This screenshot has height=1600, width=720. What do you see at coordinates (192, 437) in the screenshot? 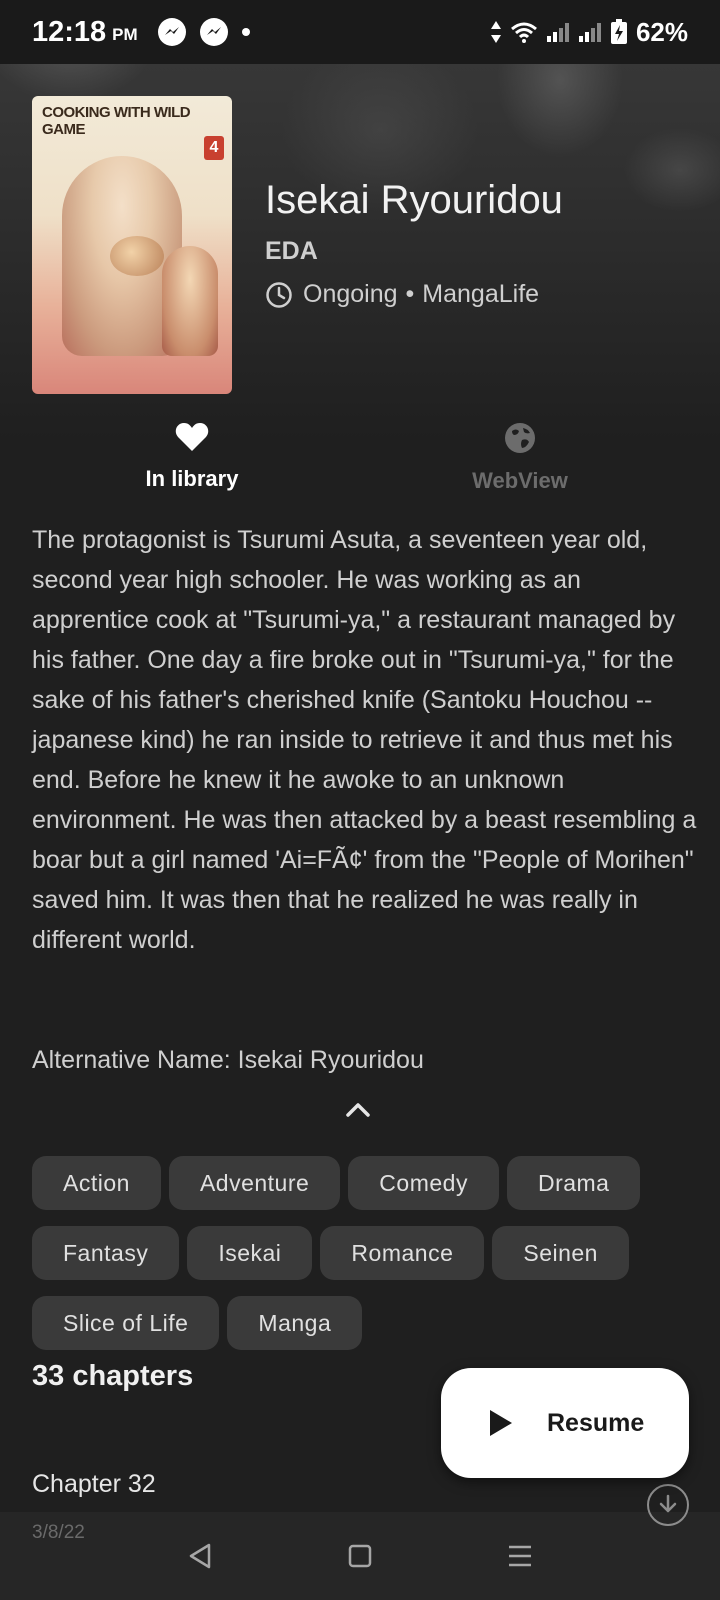
I see `heart-icon` at bounding box center [192, 437].